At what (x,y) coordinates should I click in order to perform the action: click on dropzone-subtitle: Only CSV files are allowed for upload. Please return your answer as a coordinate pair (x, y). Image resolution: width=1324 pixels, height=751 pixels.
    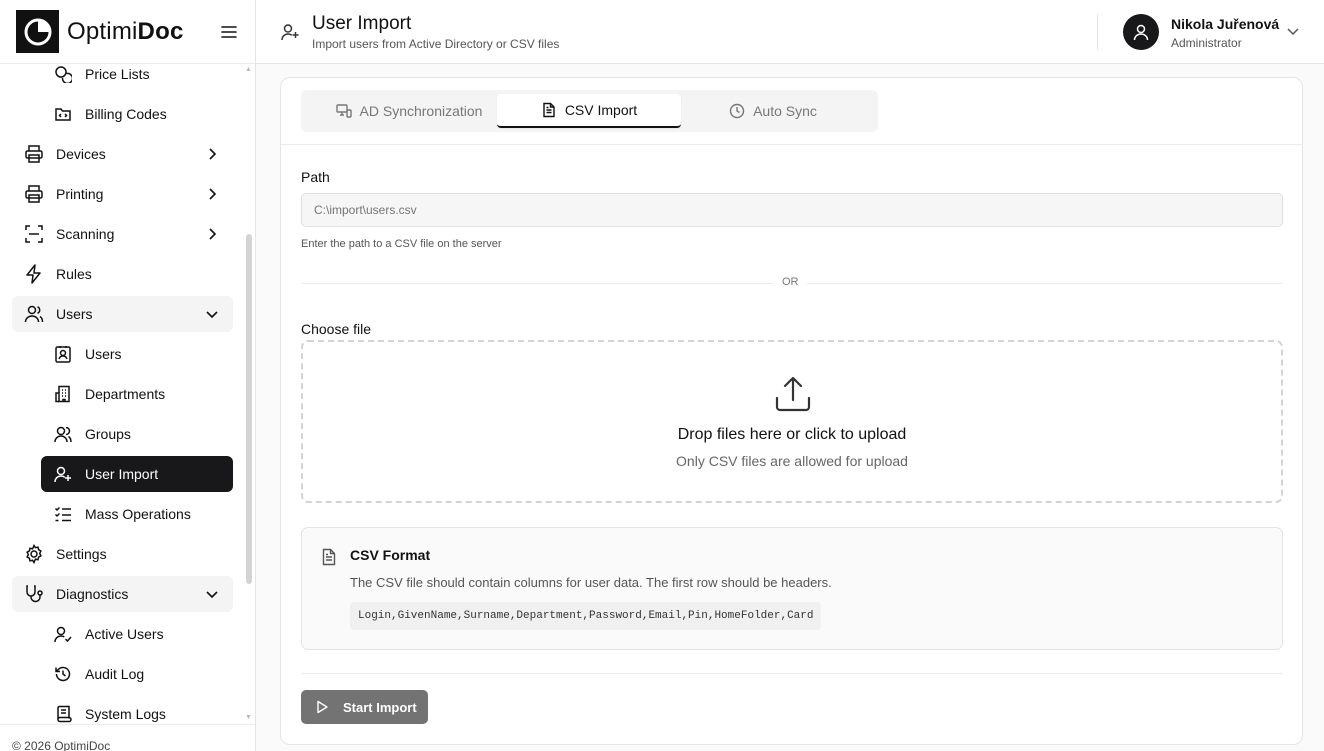
    Looking at the image, I should click on (792, 461).